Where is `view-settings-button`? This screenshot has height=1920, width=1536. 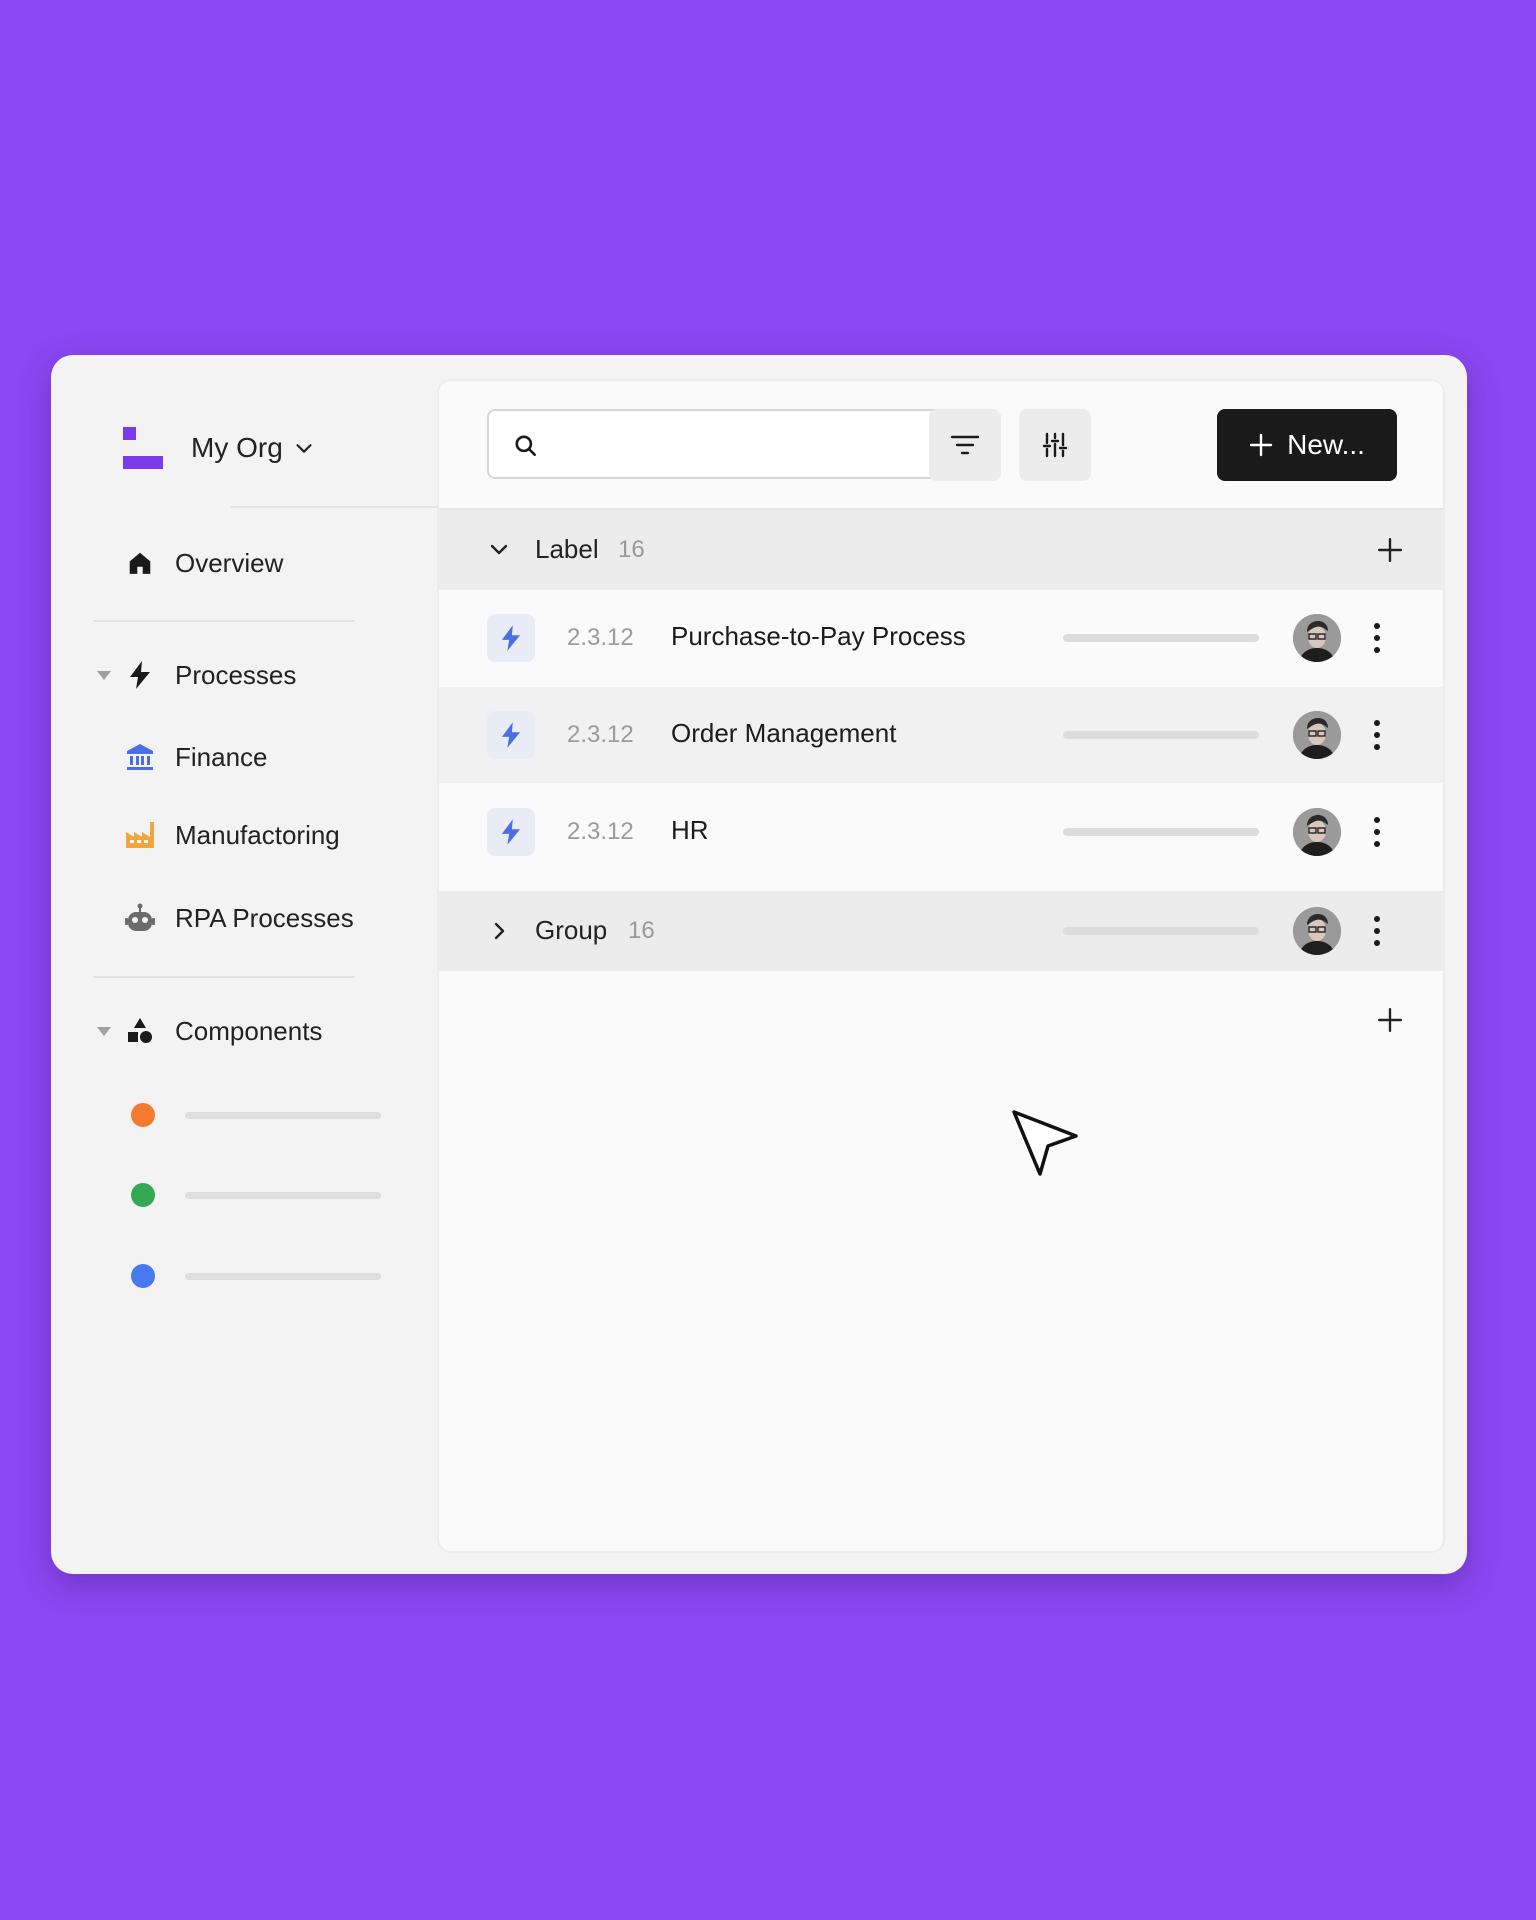
view-settings-button is located at coordinates (1055, 445).